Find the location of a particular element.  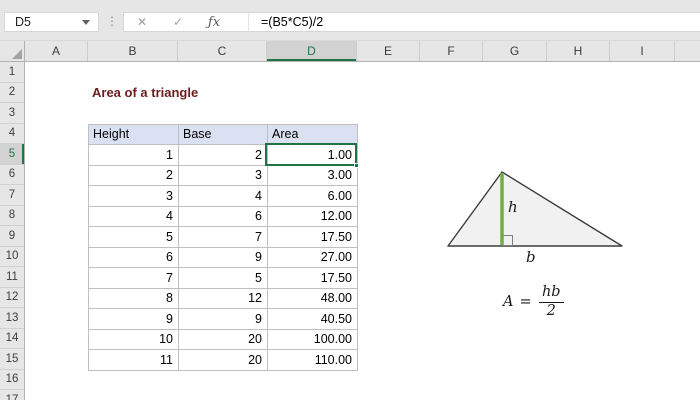

column-header-partial is located at coordinates (687, 51).